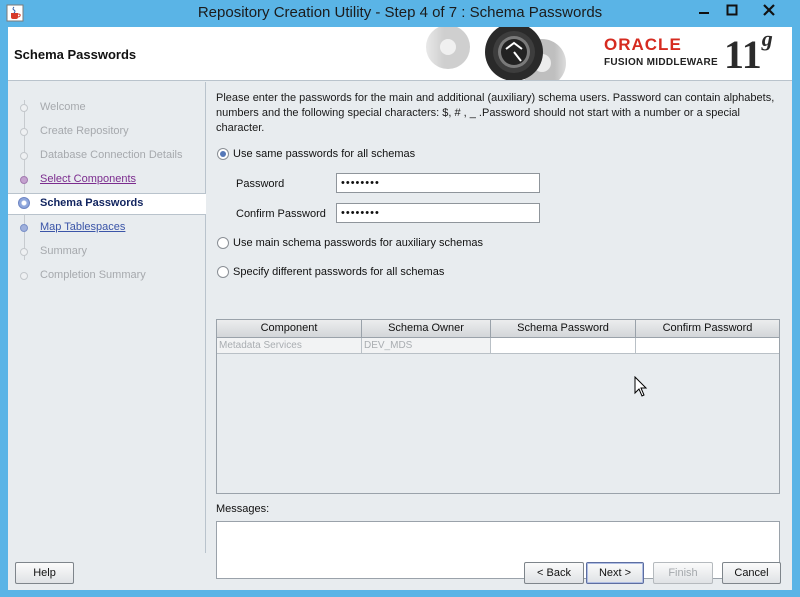 This screenshot has width=800, height=597. I want to click on nav-item-completion-summary: Completion Summary, so click(107, 276).